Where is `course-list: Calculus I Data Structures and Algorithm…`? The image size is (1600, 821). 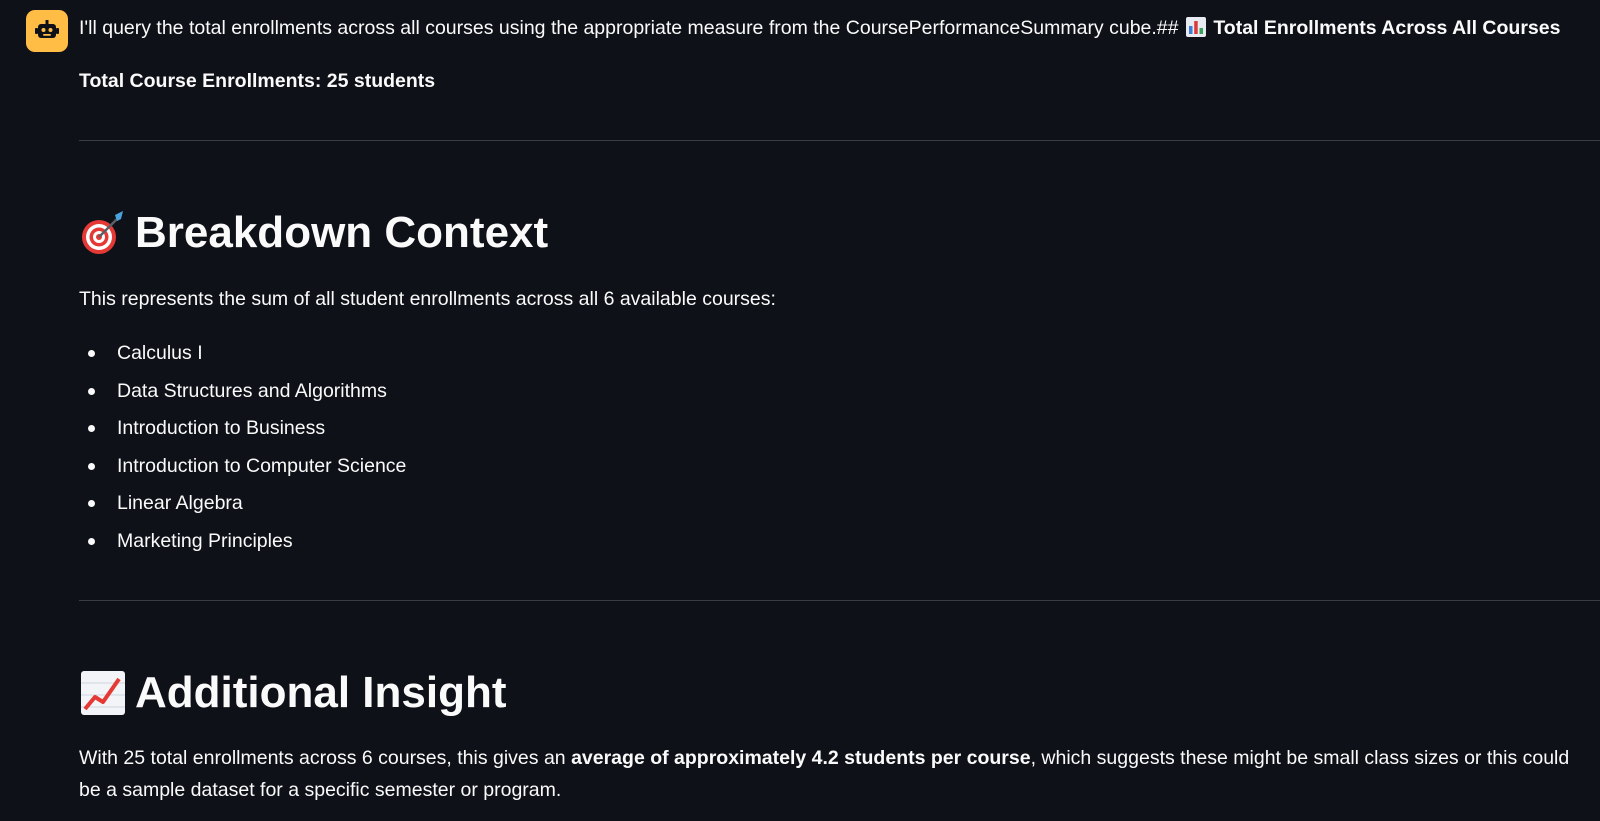
course-list: Calculus I Data Structures and Algorithm… is located at coordinates (242, 450).